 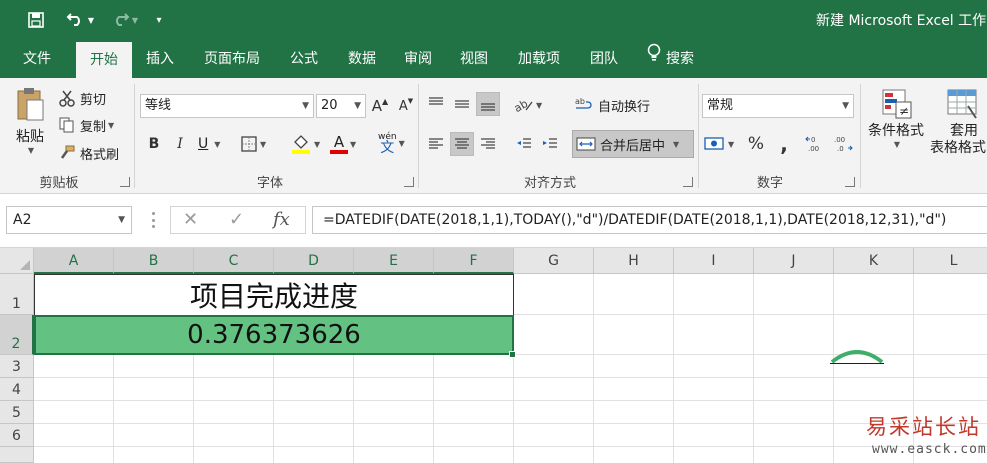 What do you see at coordinates (30, 105) in the screenshot?
I see `clipboard-icon` at bounding box center [30, 105].